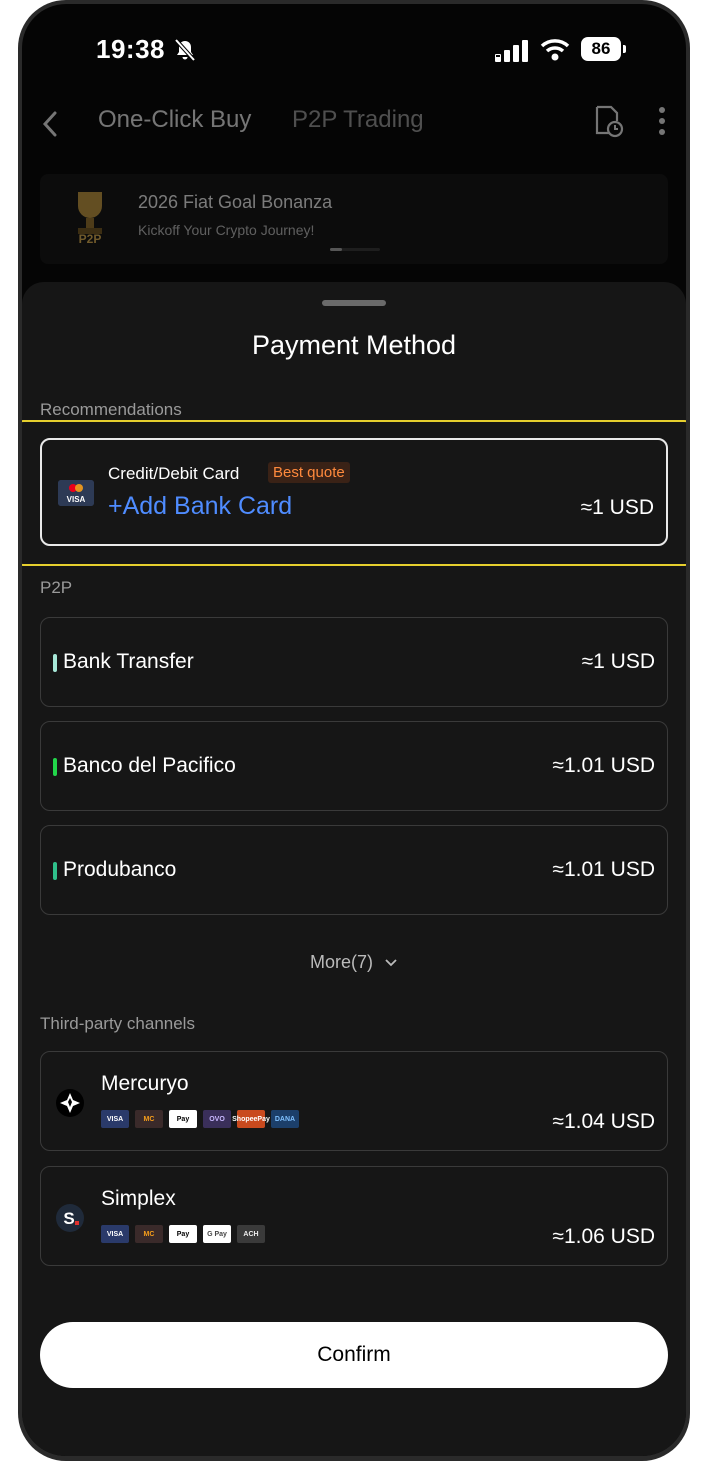  What do you see at coordinates (354, 345) in the screenshot?
I see `sheet-title: Payment Method` at bounding box center [354, 345].